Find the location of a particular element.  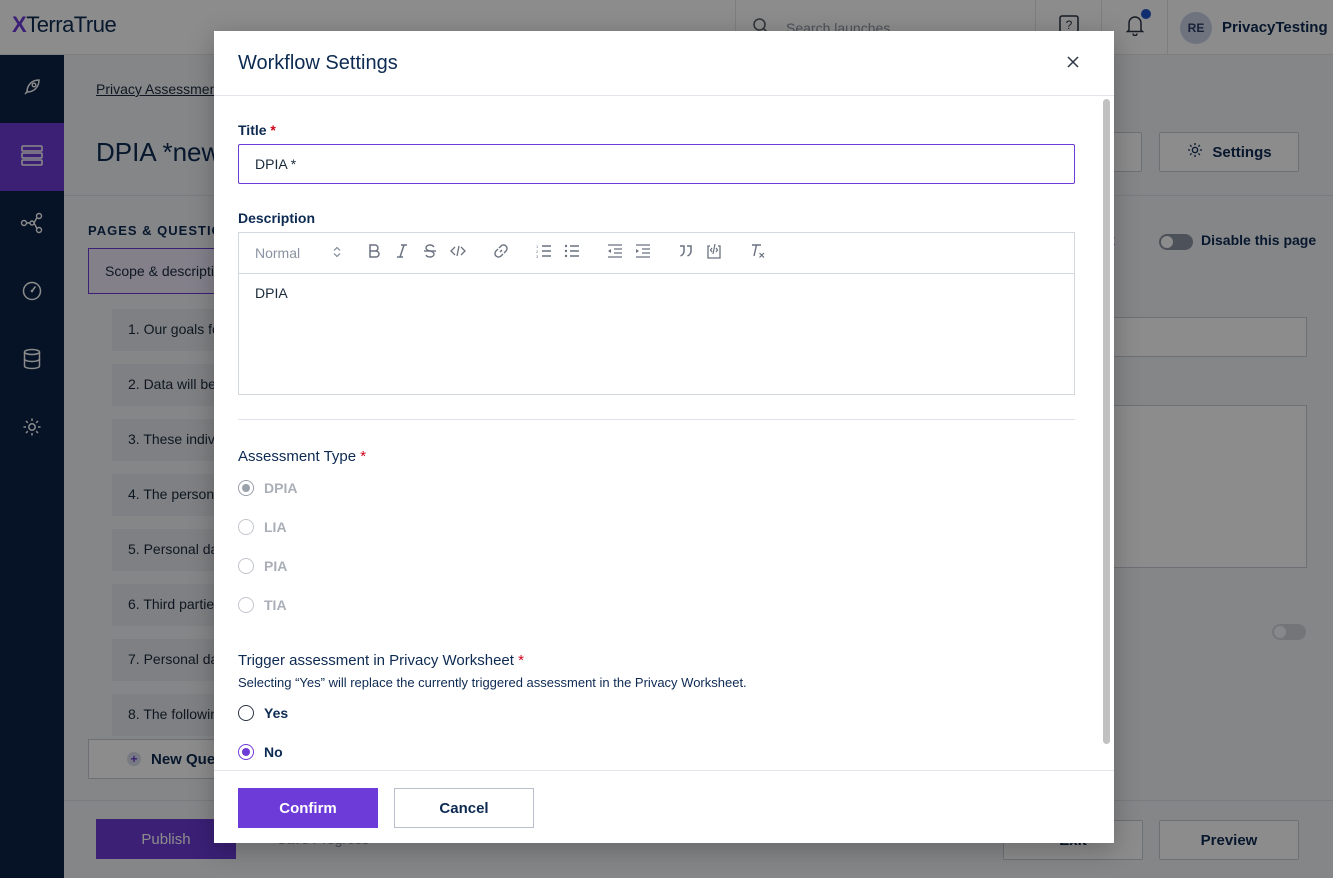

code-button is located at coordinates (458, 253).